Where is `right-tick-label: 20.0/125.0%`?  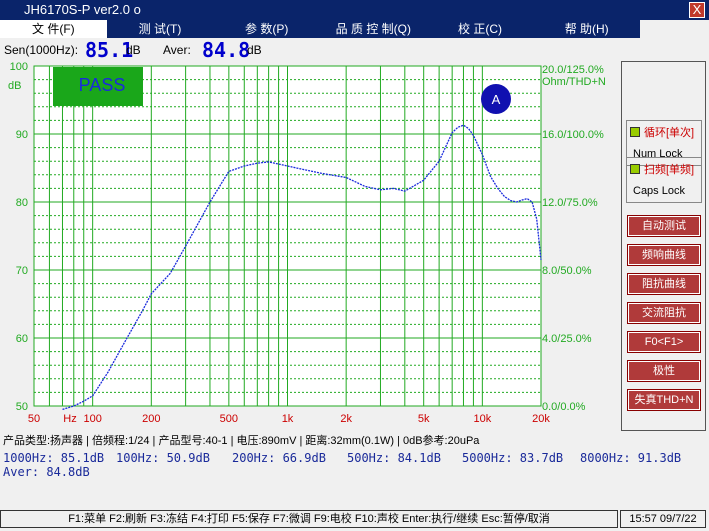 right-tick-label: 20.0/125.0% is located at coordinates (573, 70).